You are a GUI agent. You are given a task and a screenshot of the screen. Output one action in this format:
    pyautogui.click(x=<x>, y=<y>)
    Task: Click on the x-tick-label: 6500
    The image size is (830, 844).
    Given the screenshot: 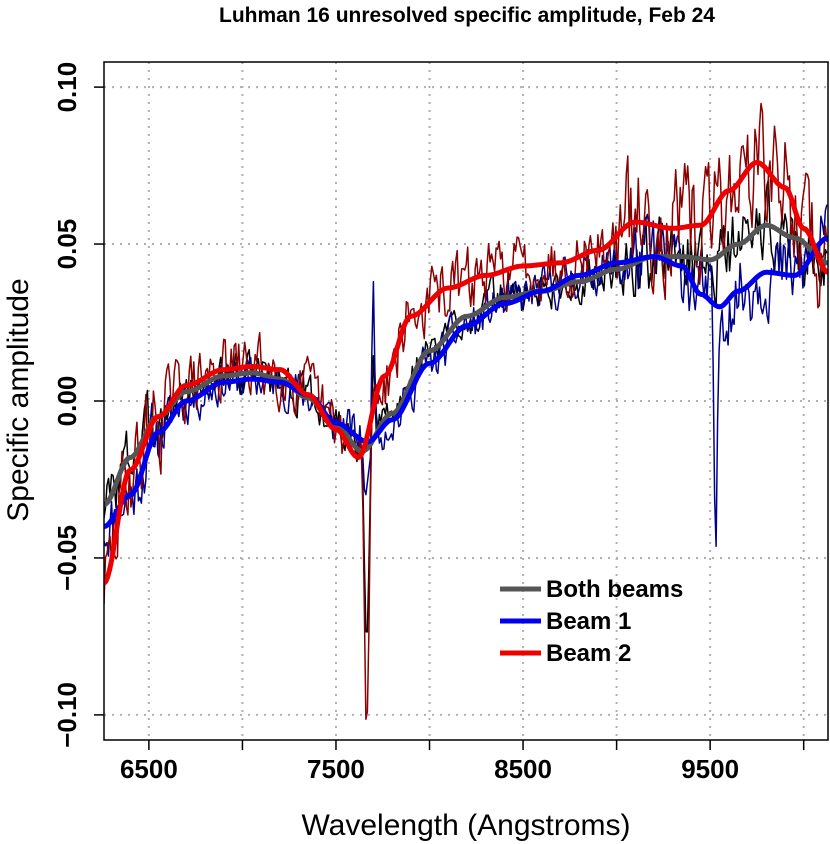 What is the action you would take?
    pyautogui.click(x=149, y=769)
    